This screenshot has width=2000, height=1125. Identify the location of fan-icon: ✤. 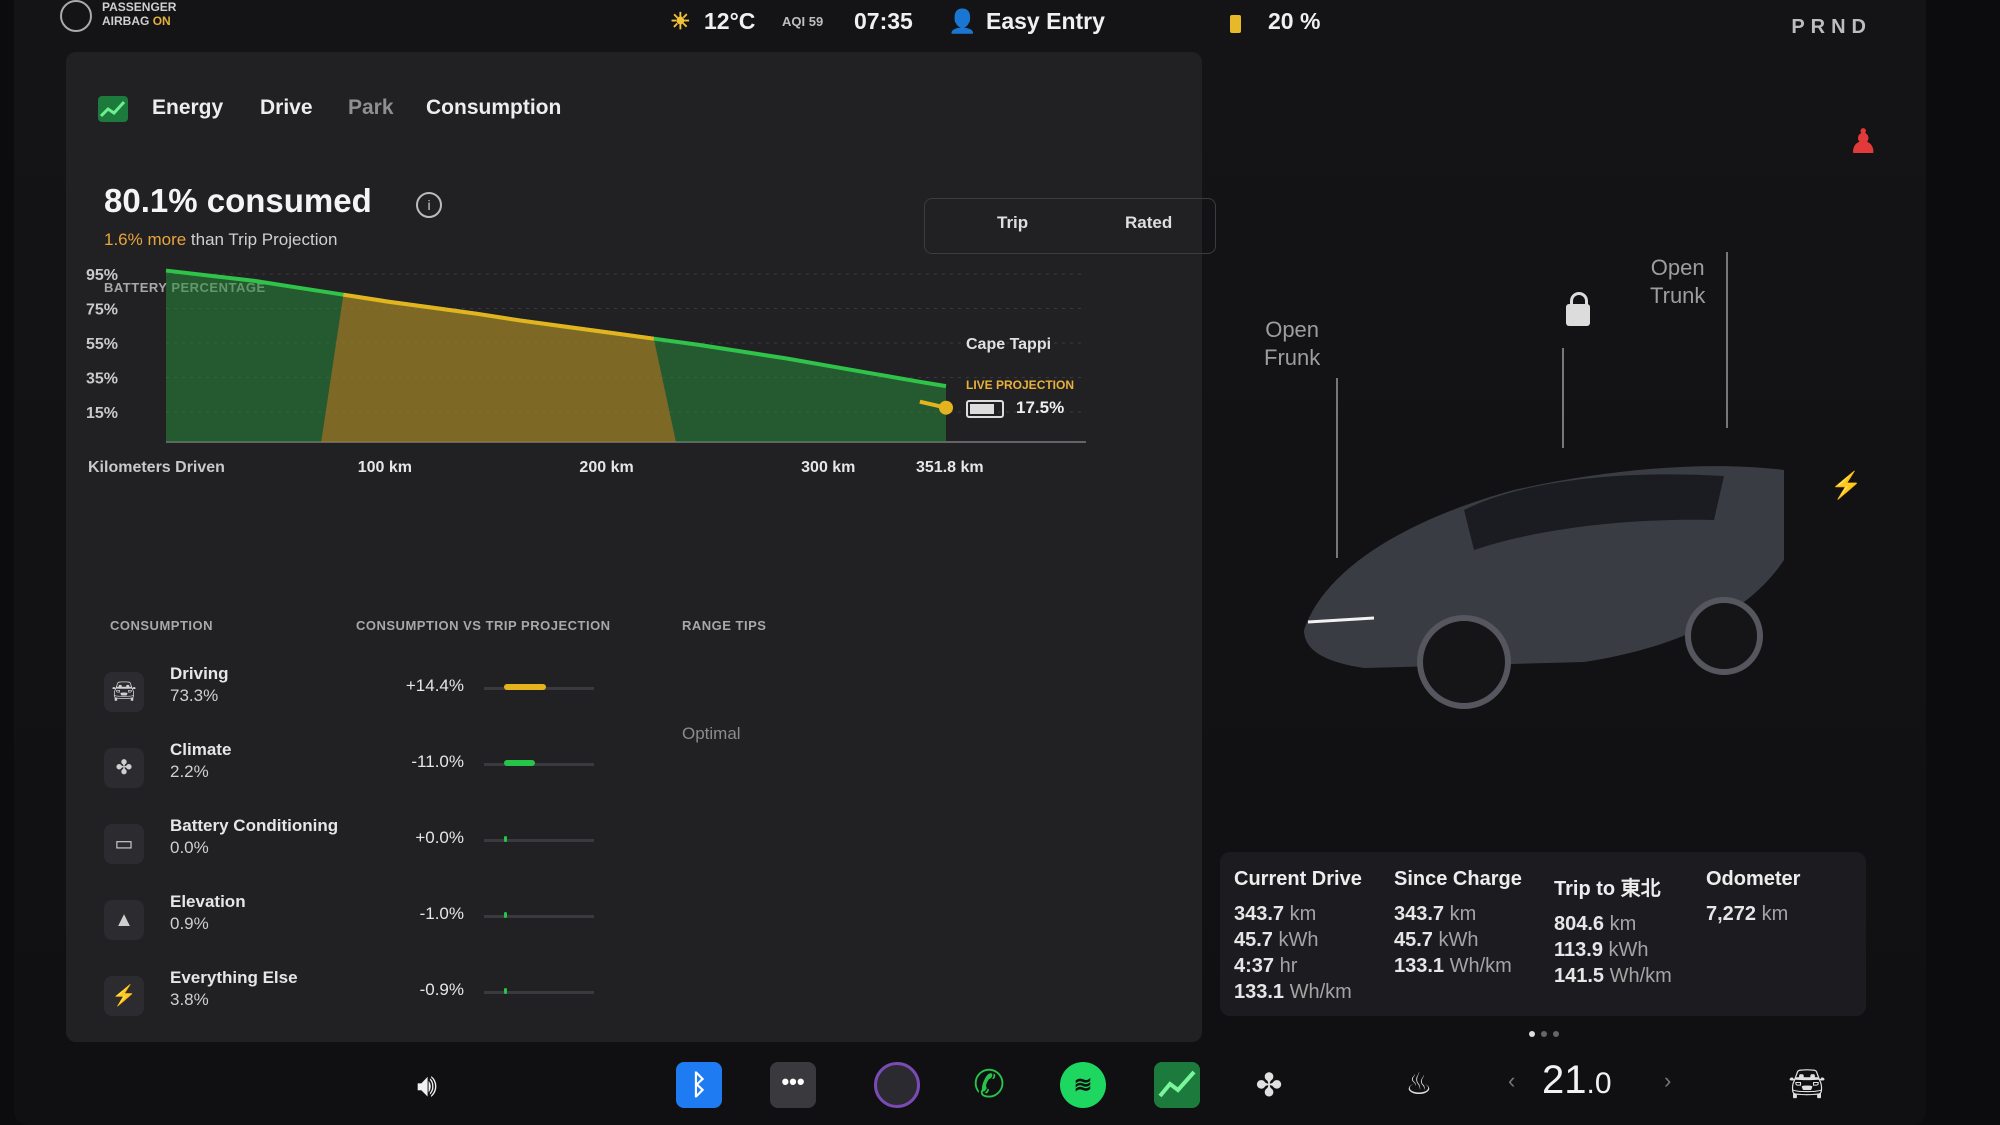
(124, 768).